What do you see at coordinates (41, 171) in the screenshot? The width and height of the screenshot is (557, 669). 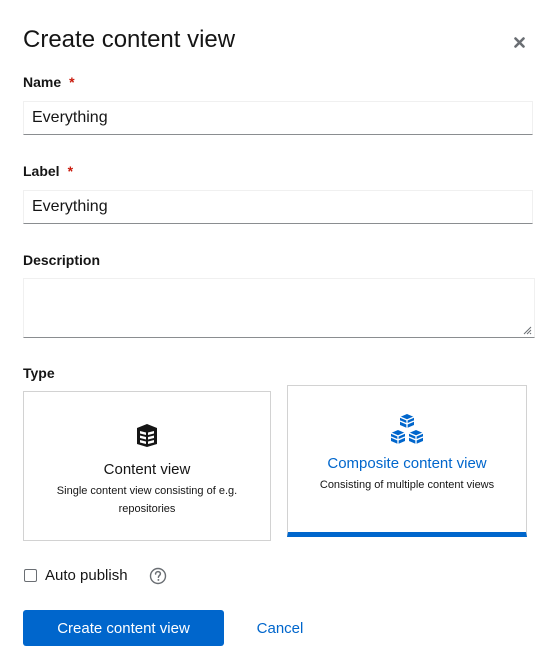 I see `label-label-text: Label` at bounding box center [41, 171].